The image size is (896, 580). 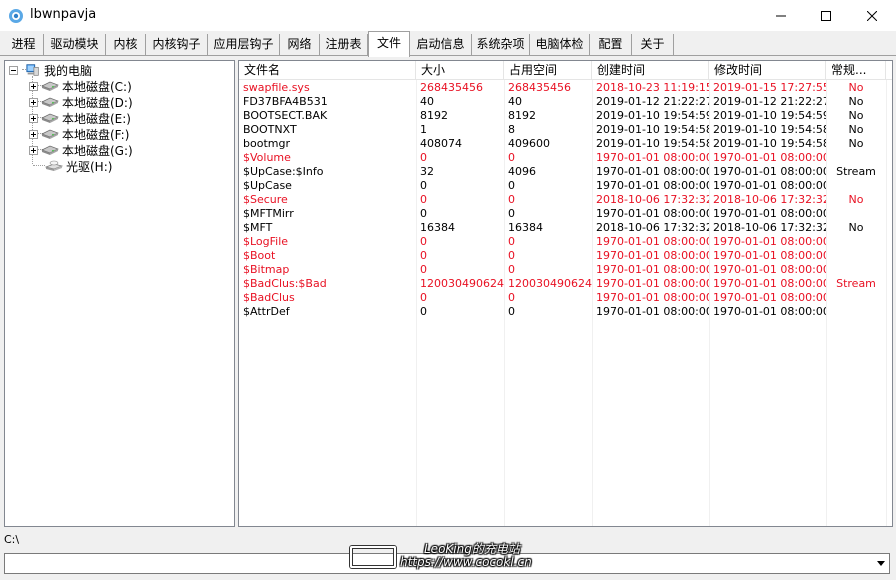 I want to click on column-header-created: 创建时间, so click(x=650, y=70).